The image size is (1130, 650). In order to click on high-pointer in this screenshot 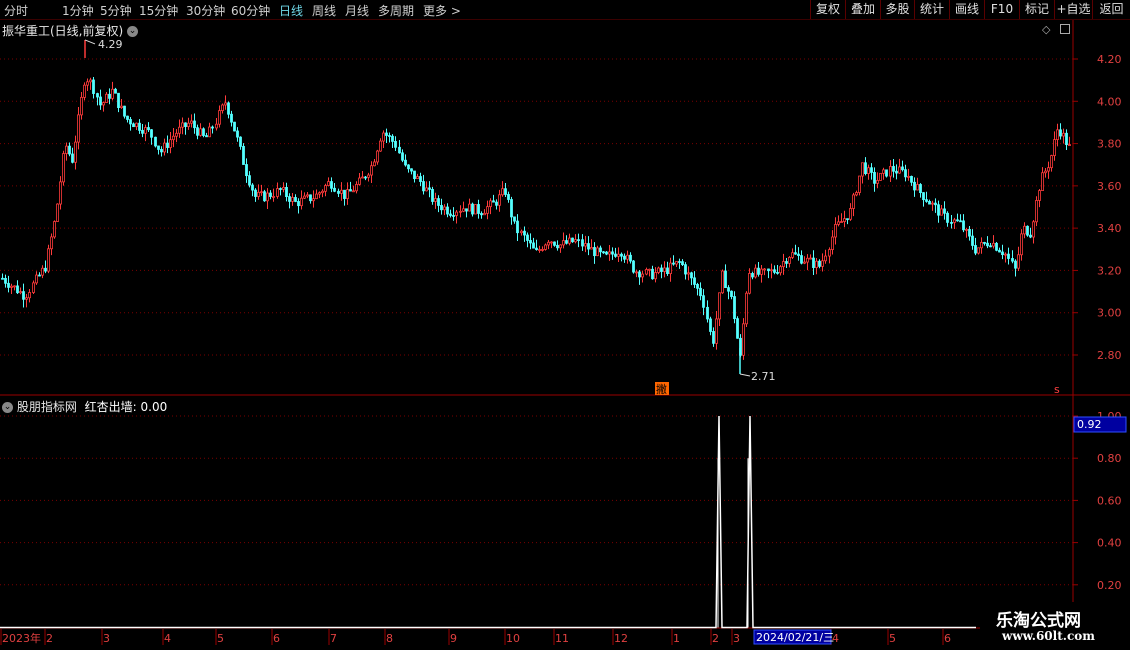, I will do `click(90, 42)`.